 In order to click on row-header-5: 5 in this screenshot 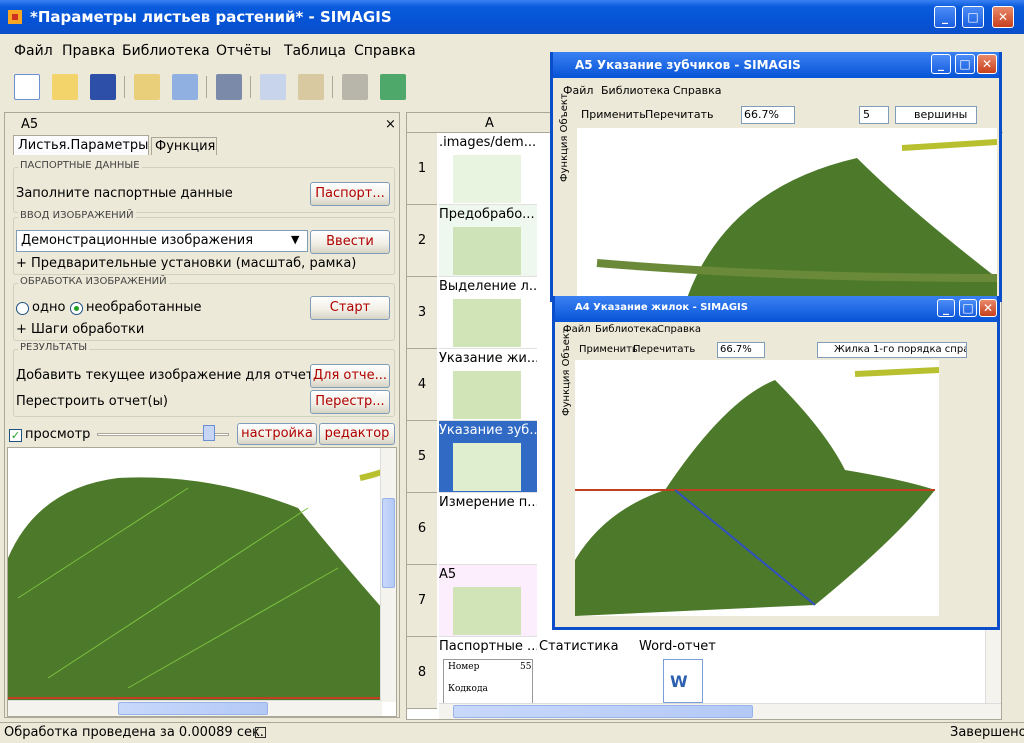, I will do `click(422, 457)`.